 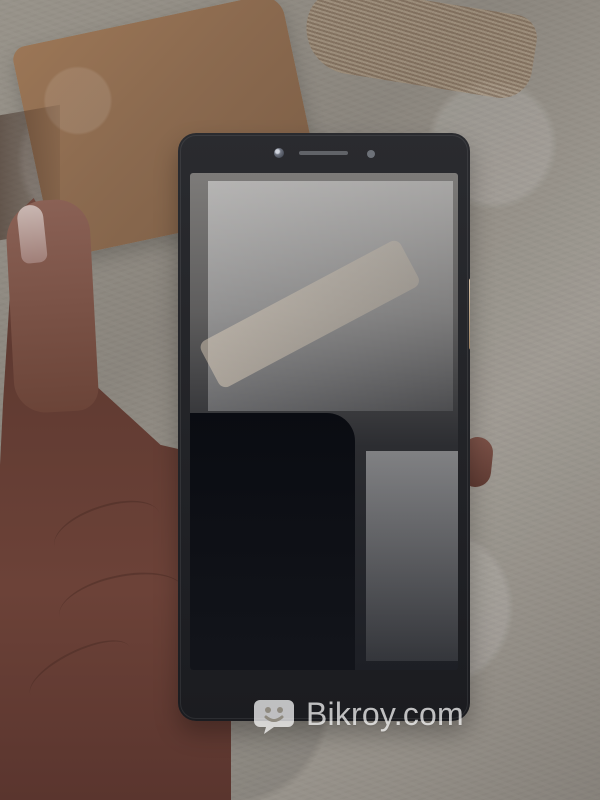 What do you see at coordinates (323, 153) in the screenshot?
I see `earpiece-speaker` at bounding box center [323, 153].